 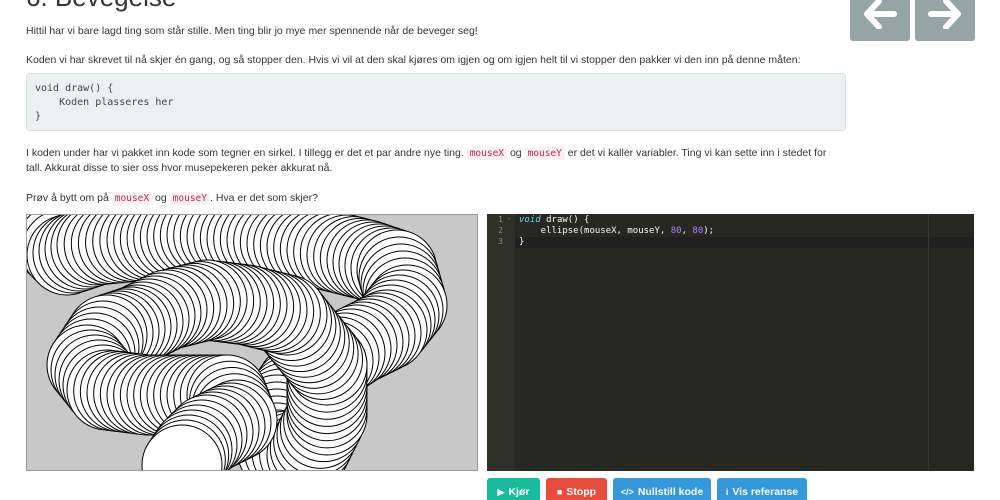 I want to click on active-line-highlight, so click(x=744, y=242).